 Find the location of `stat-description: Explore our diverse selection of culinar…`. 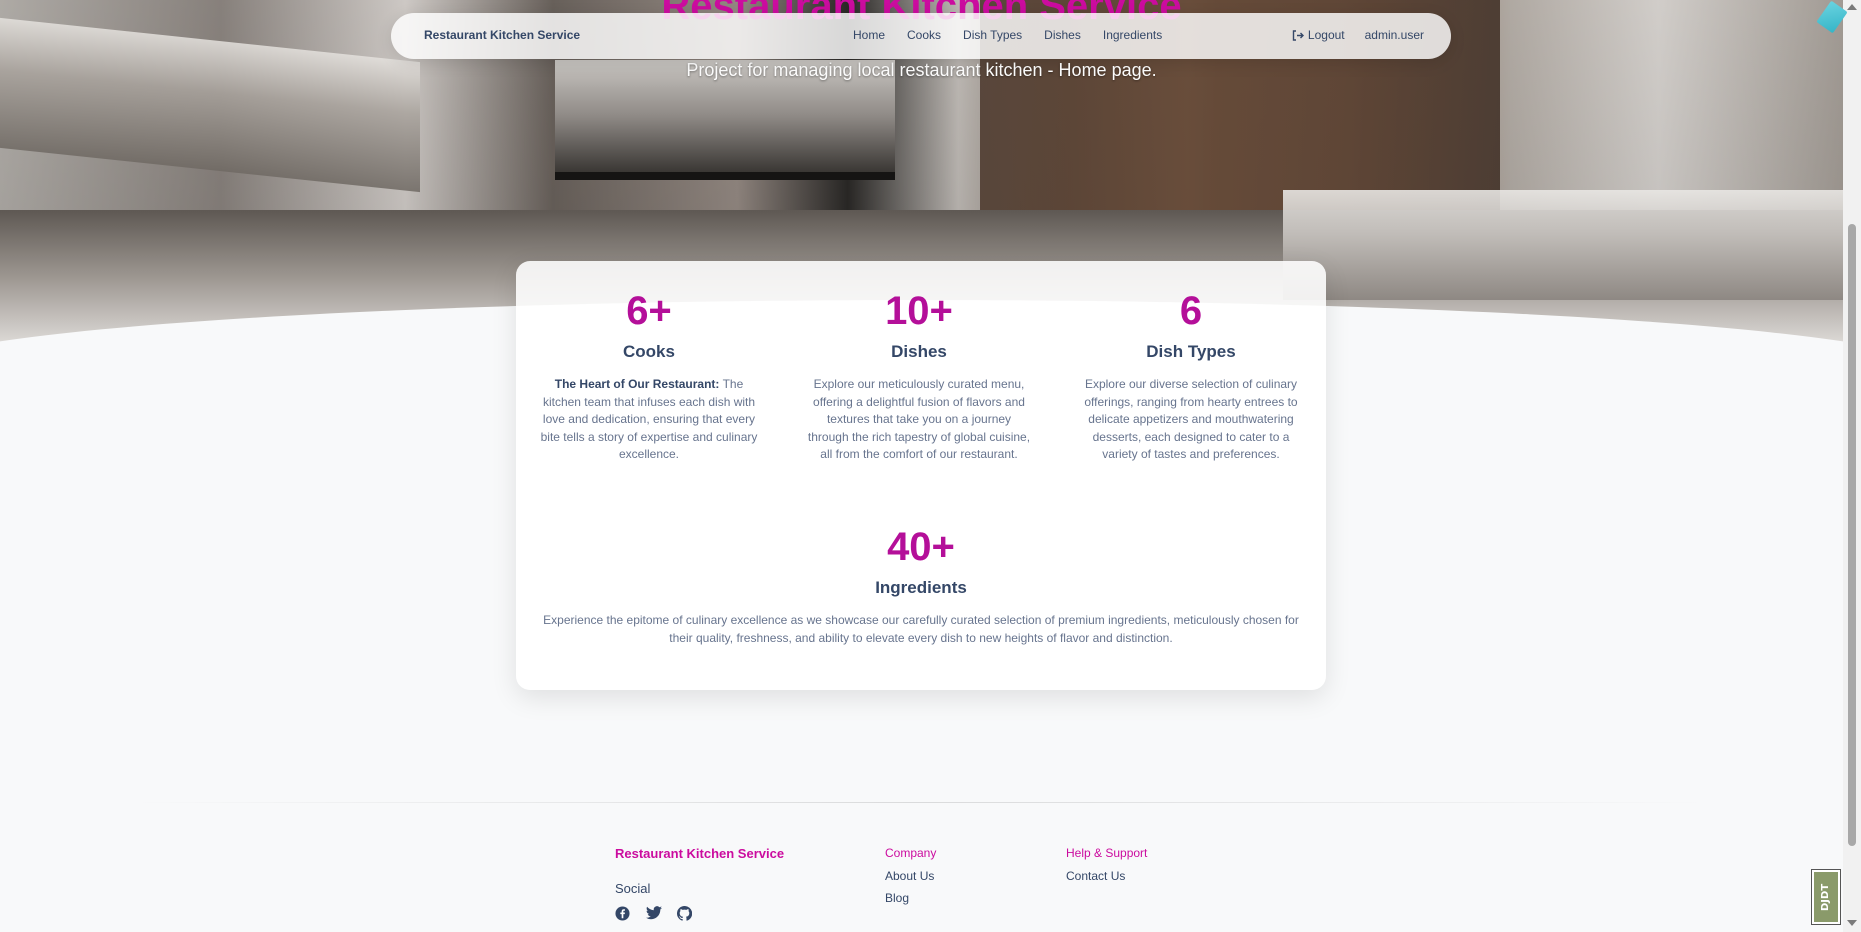

stat-description: Explore our diverse selection of culinar… is located at coordinates (1191, 419).